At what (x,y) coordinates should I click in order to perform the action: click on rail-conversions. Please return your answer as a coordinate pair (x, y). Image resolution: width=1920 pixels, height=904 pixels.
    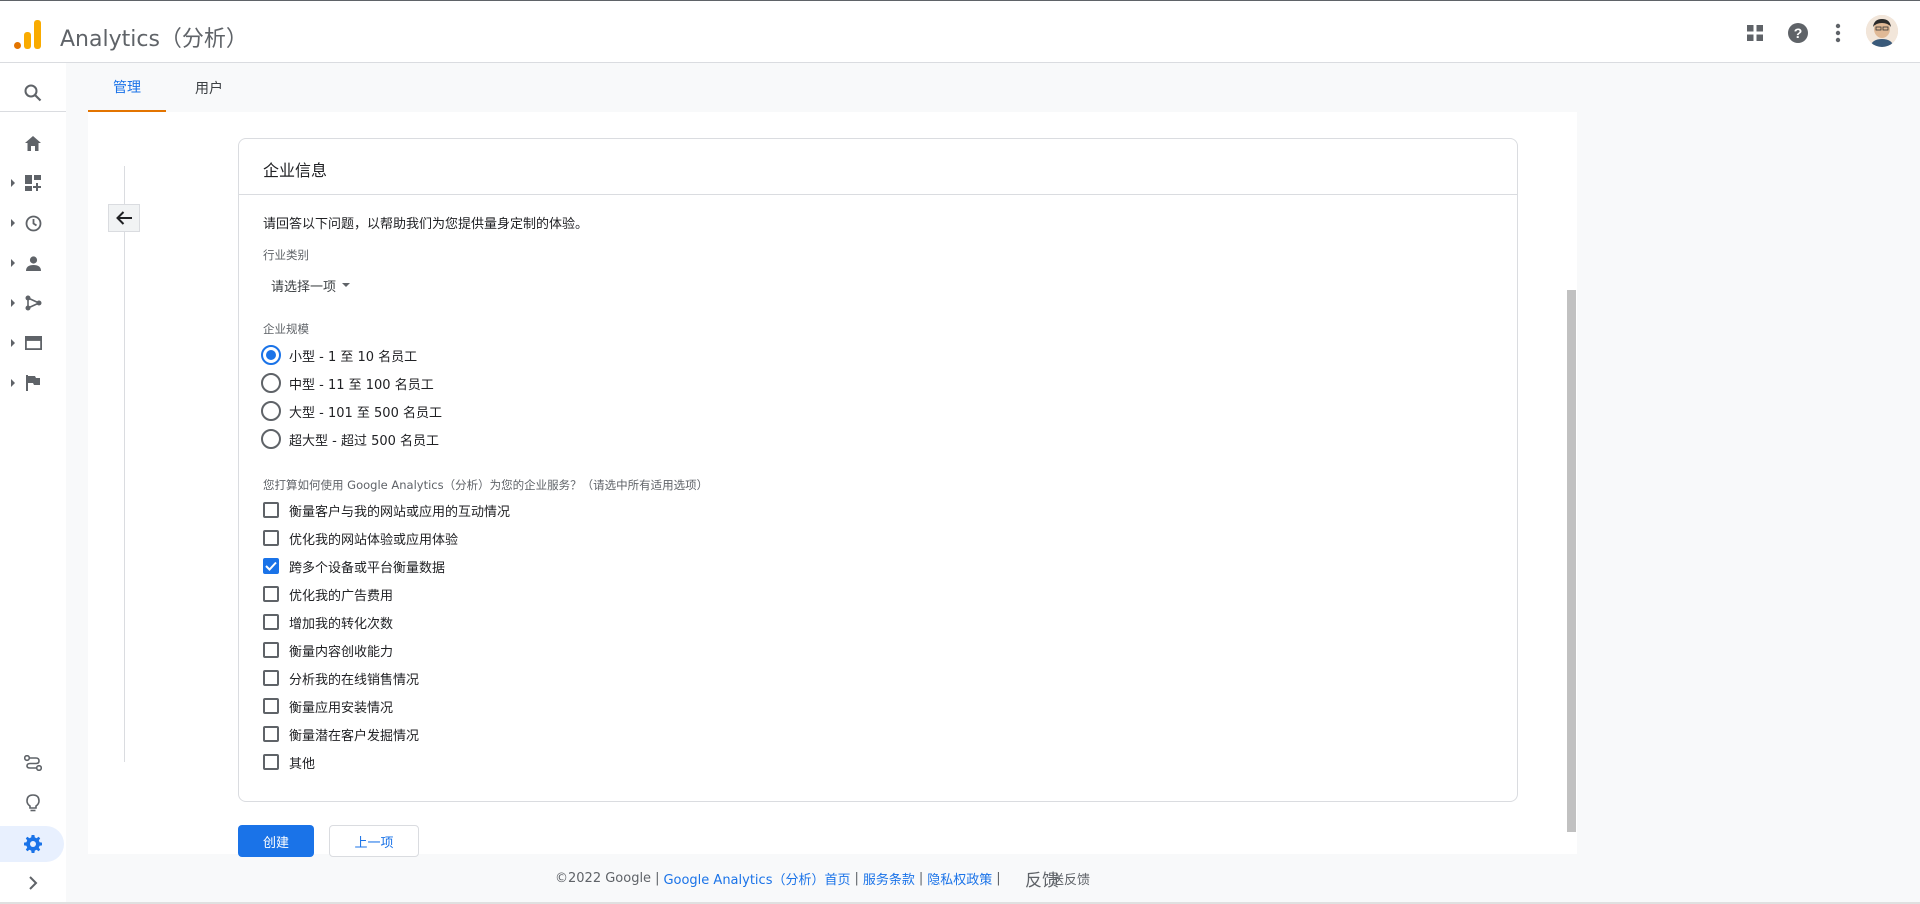
    Looking at the image, I should click on (33, 383).